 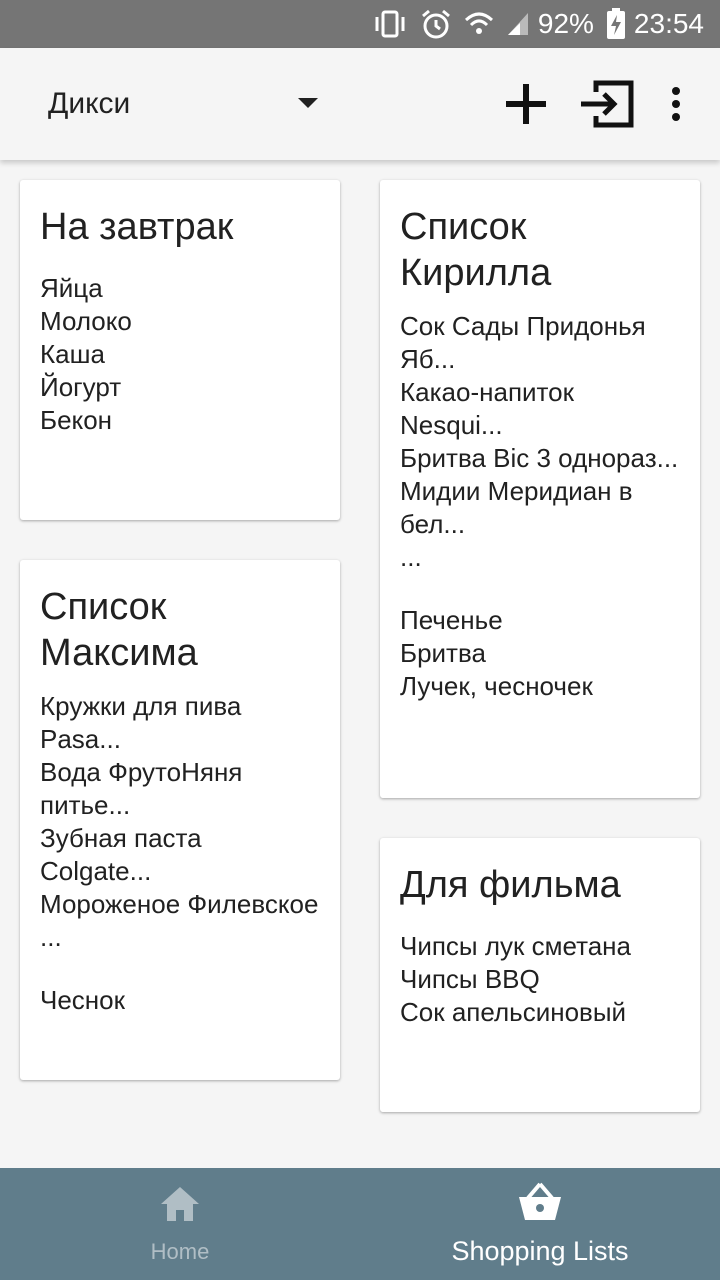 I want to click on nav-home: Home, so click(x=180, y=1224).